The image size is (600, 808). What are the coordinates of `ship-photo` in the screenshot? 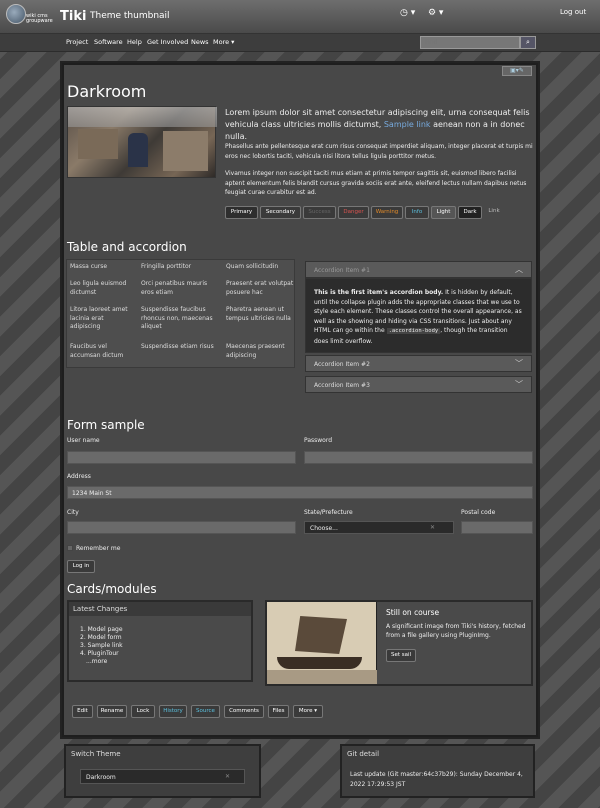 It's located at (322, 643).